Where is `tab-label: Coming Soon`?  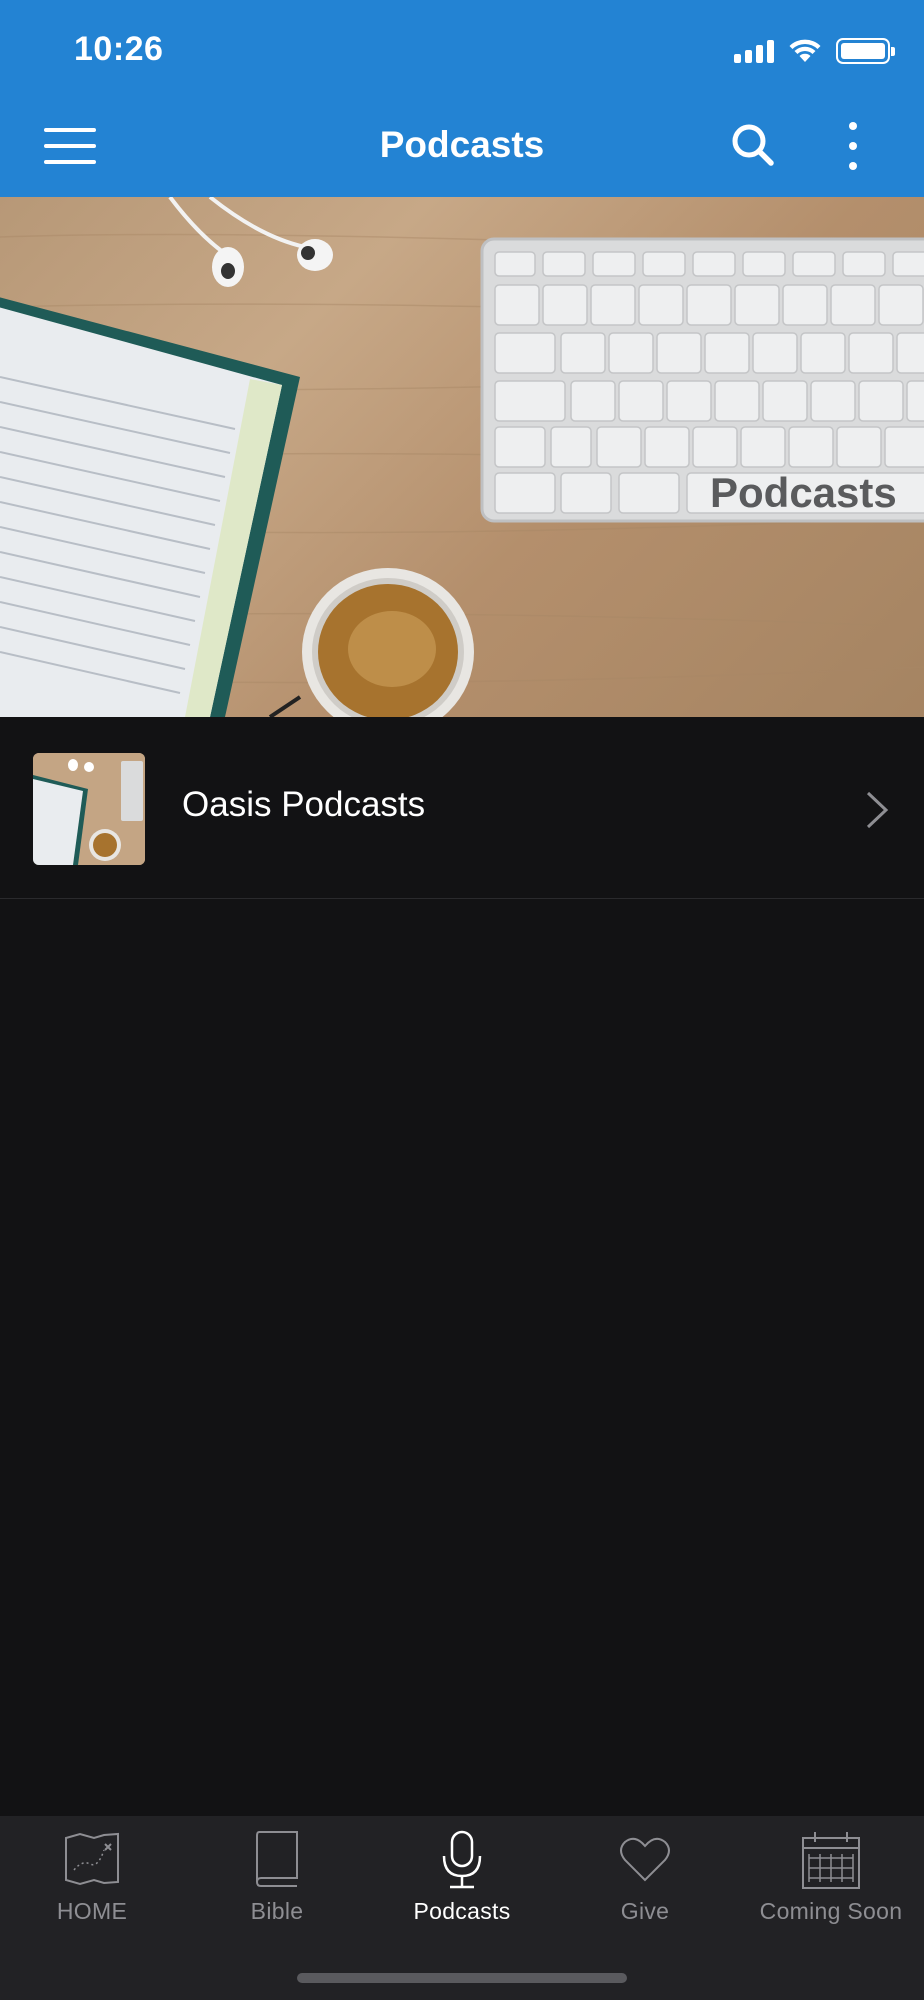
tab-label: Coming Soon is located at coordinates (831, 1911).